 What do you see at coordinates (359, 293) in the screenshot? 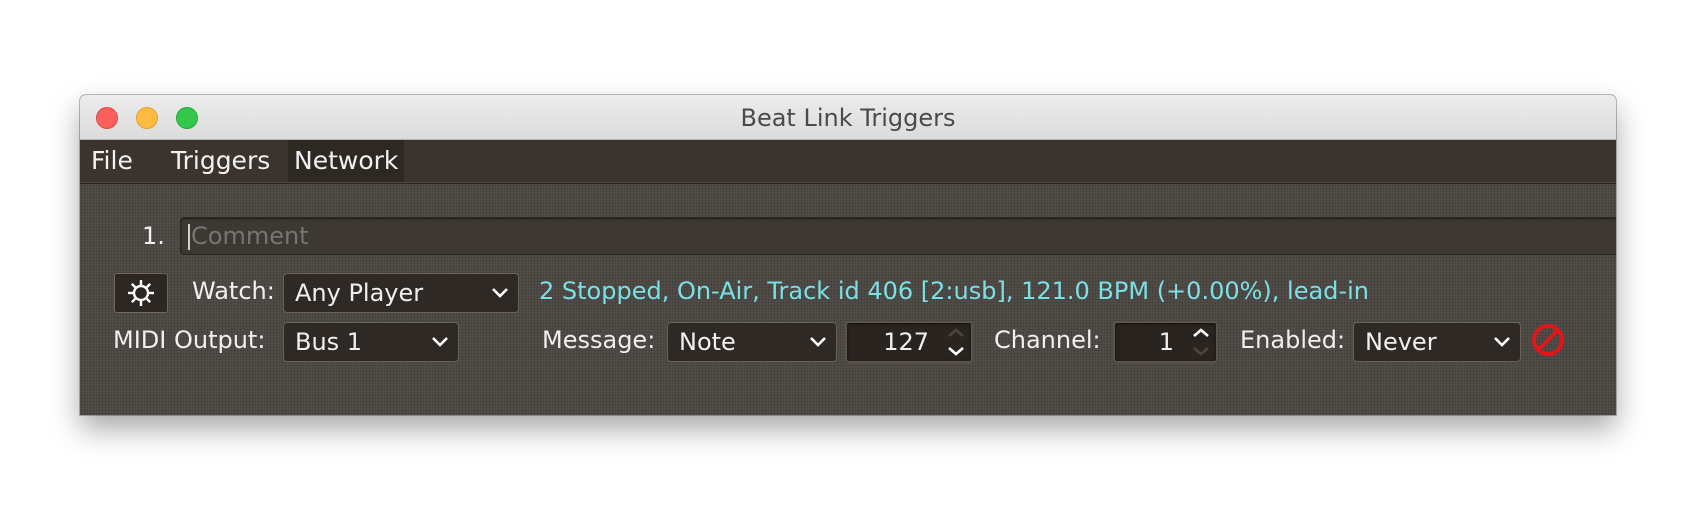
I see `watch-value: Any Player` at bounding box center [359, 293].